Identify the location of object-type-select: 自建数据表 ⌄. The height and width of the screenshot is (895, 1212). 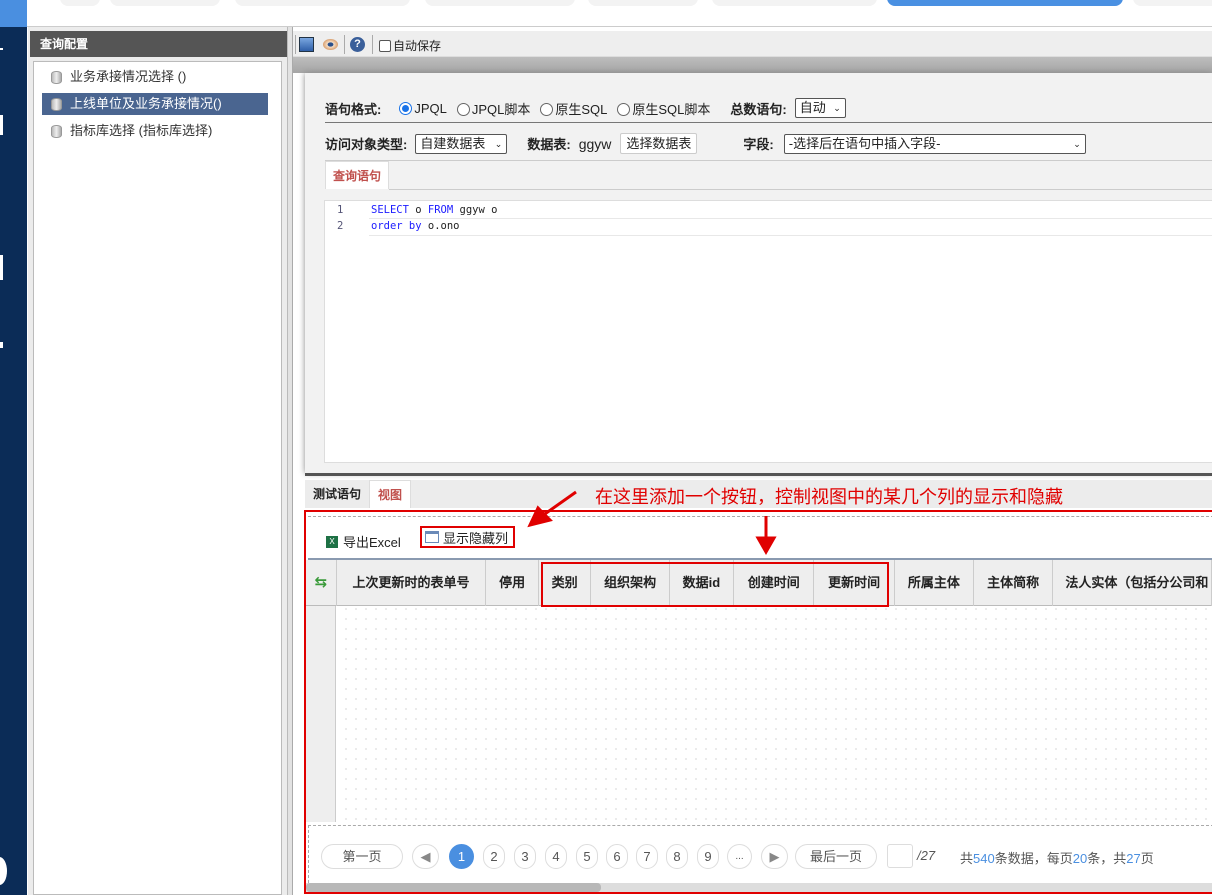
(461, 143).